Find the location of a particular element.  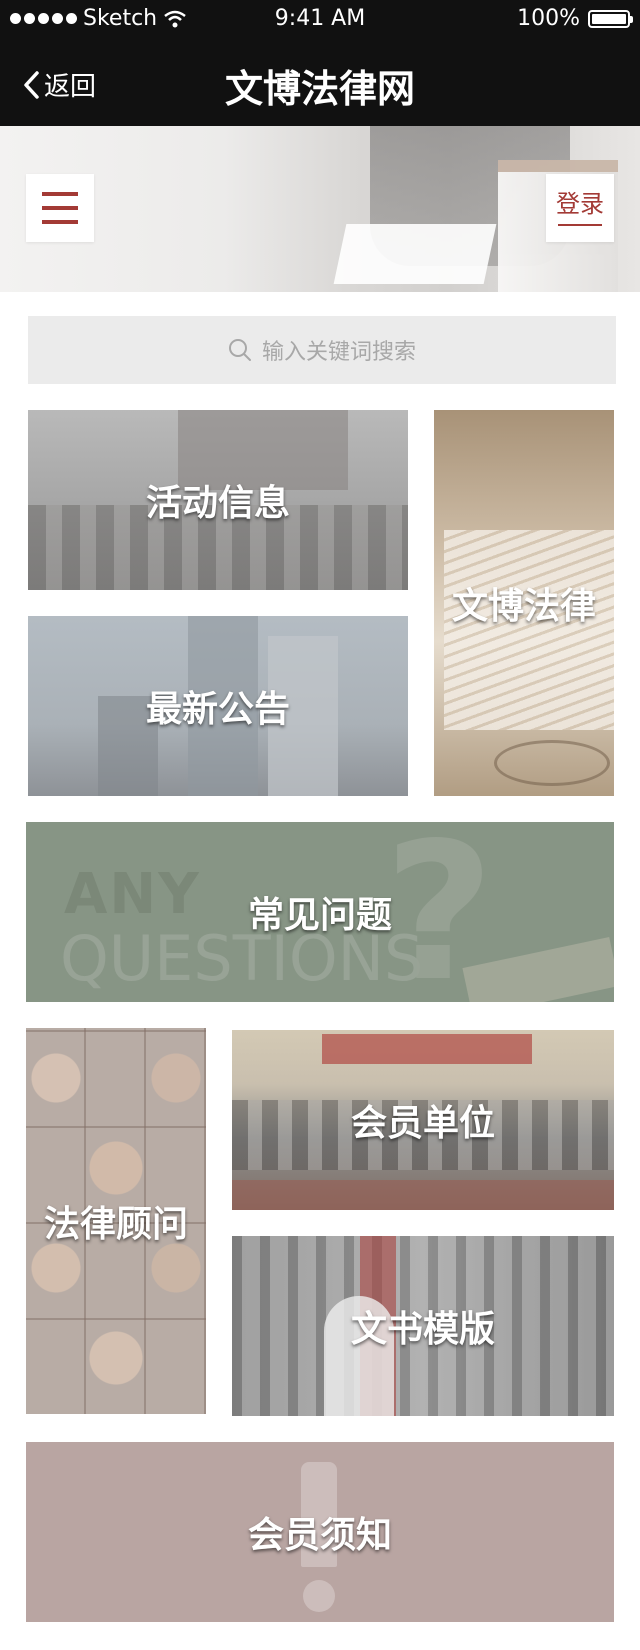

tile-document-templates: 文书模版 is located at coordinates (423, 1326).